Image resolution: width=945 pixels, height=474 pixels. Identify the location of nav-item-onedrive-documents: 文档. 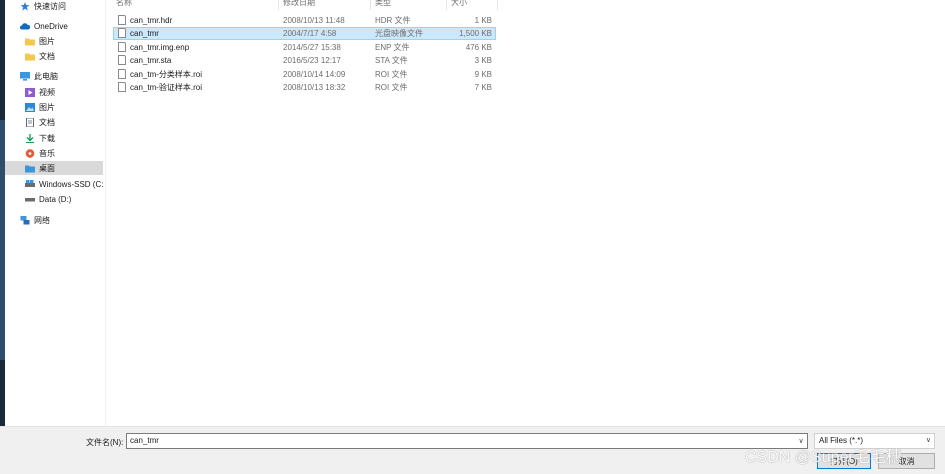
(65, 56).